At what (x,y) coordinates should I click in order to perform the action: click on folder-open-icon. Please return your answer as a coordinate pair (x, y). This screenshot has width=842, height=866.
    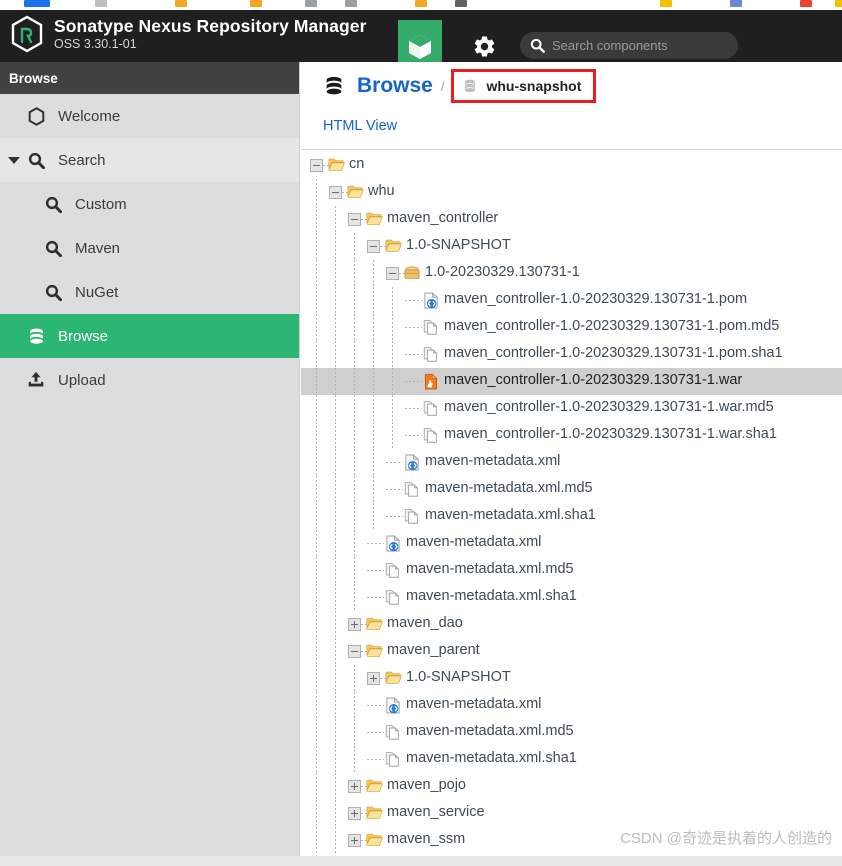
    Looking at the image, I should click on (374, 840).